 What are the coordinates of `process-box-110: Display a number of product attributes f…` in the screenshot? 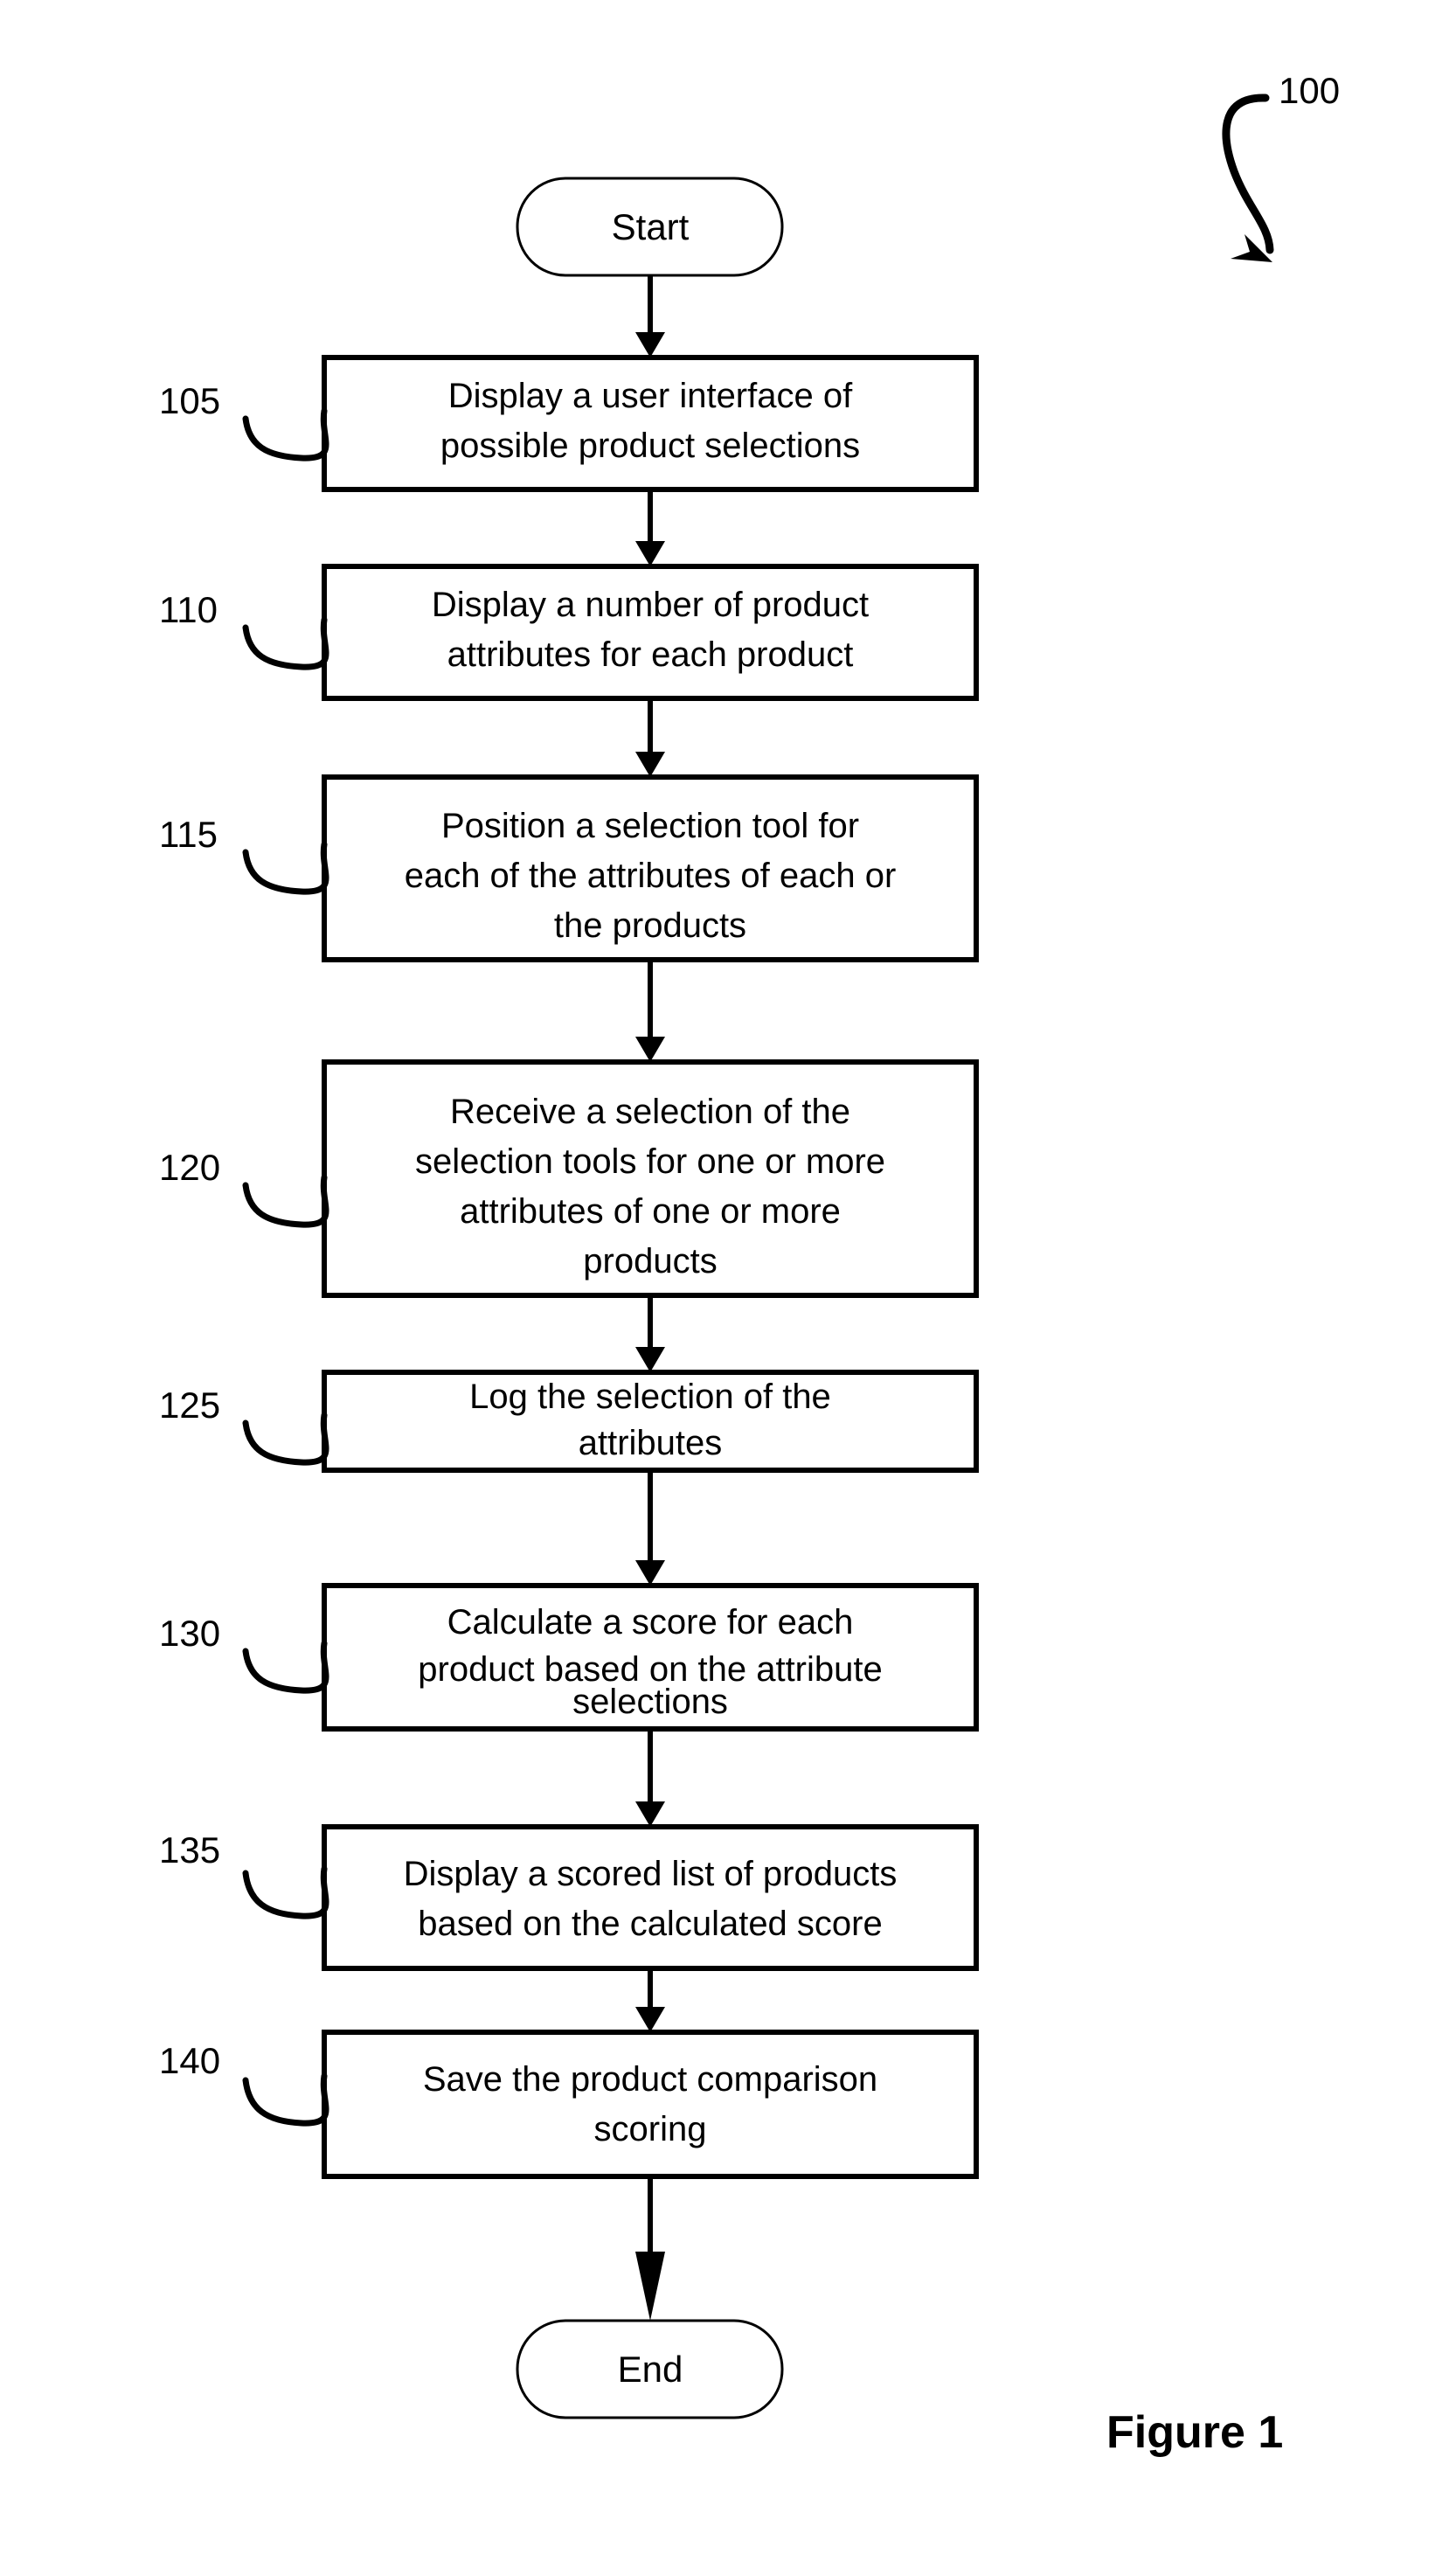 It's located at (569, 632).